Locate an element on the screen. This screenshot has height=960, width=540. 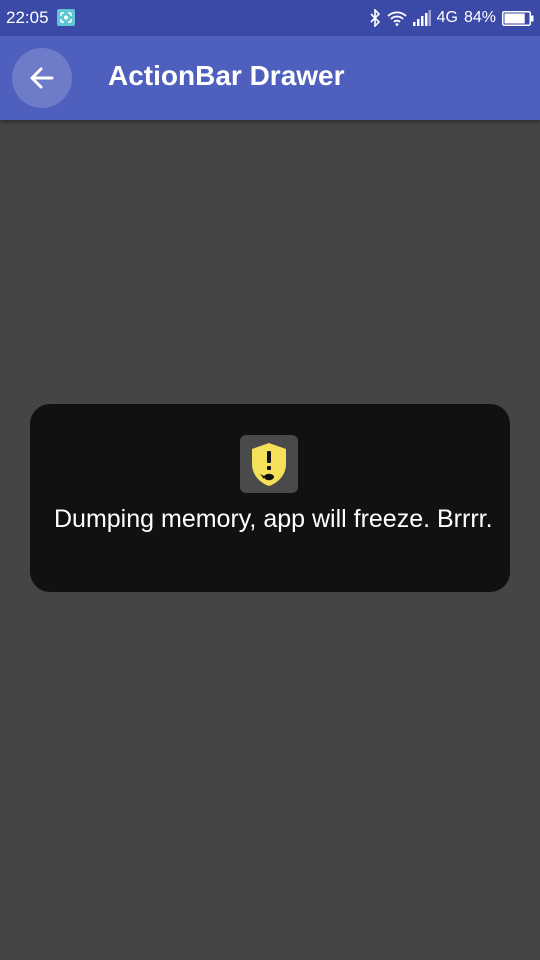
network-type: 4G is located at coordinates (447, 17).